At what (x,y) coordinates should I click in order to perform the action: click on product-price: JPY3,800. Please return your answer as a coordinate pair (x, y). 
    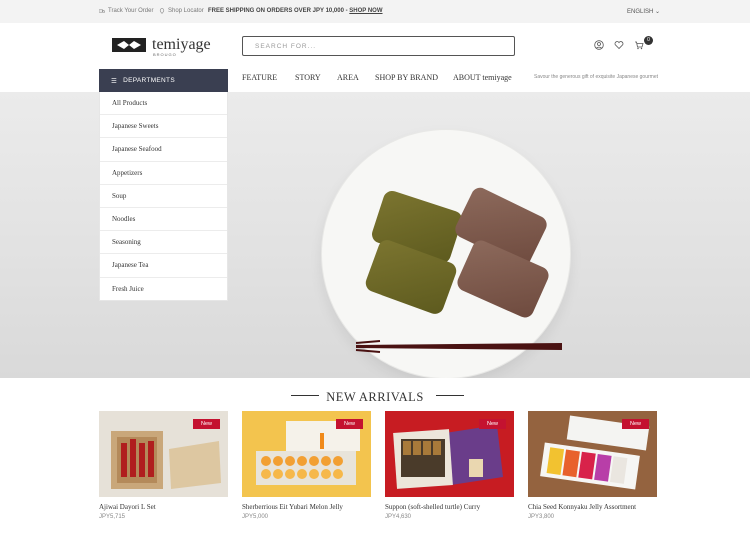
    Looking at the image, I should click on (541, 517).